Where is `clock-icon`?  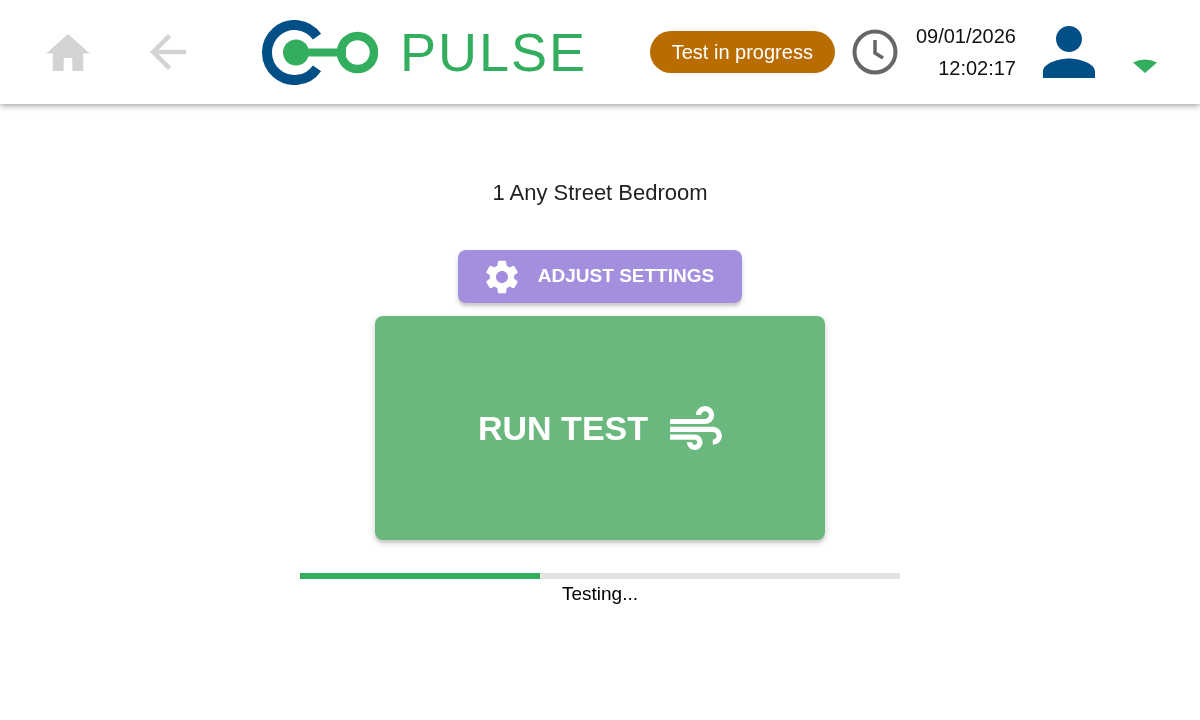 clock-icon is located at coordinates (874, 52).